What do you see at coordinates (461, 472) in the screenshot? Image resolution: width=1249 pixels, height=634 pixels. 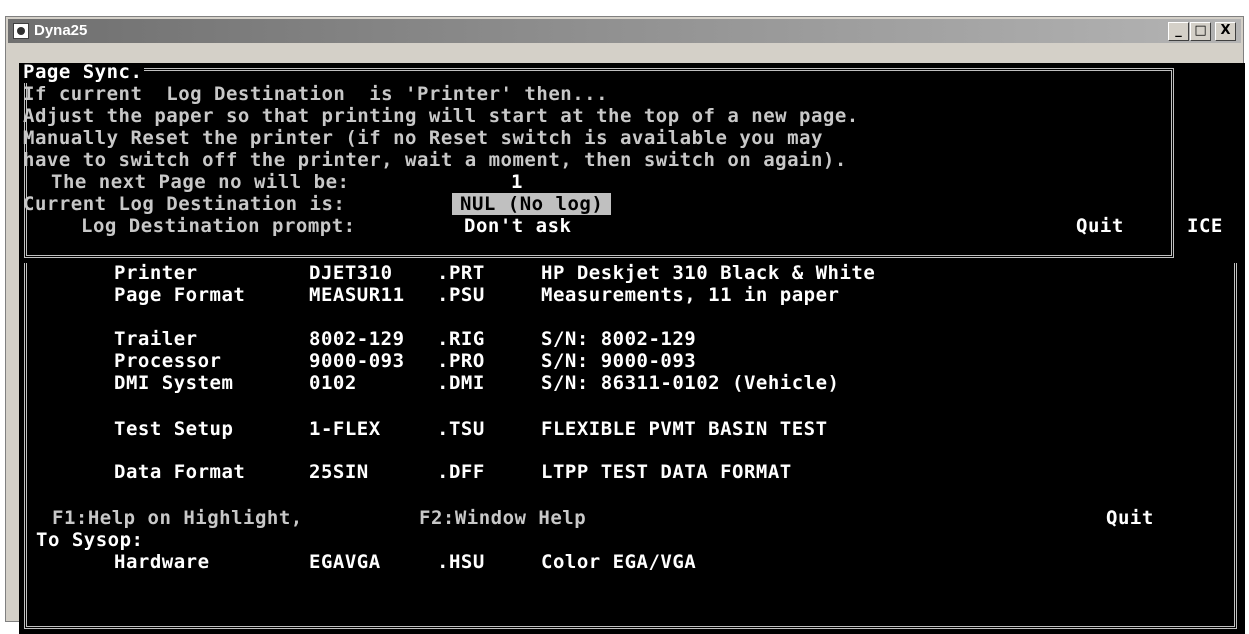 I see `config-ext: .DFF` at bounding box center [461, 472].